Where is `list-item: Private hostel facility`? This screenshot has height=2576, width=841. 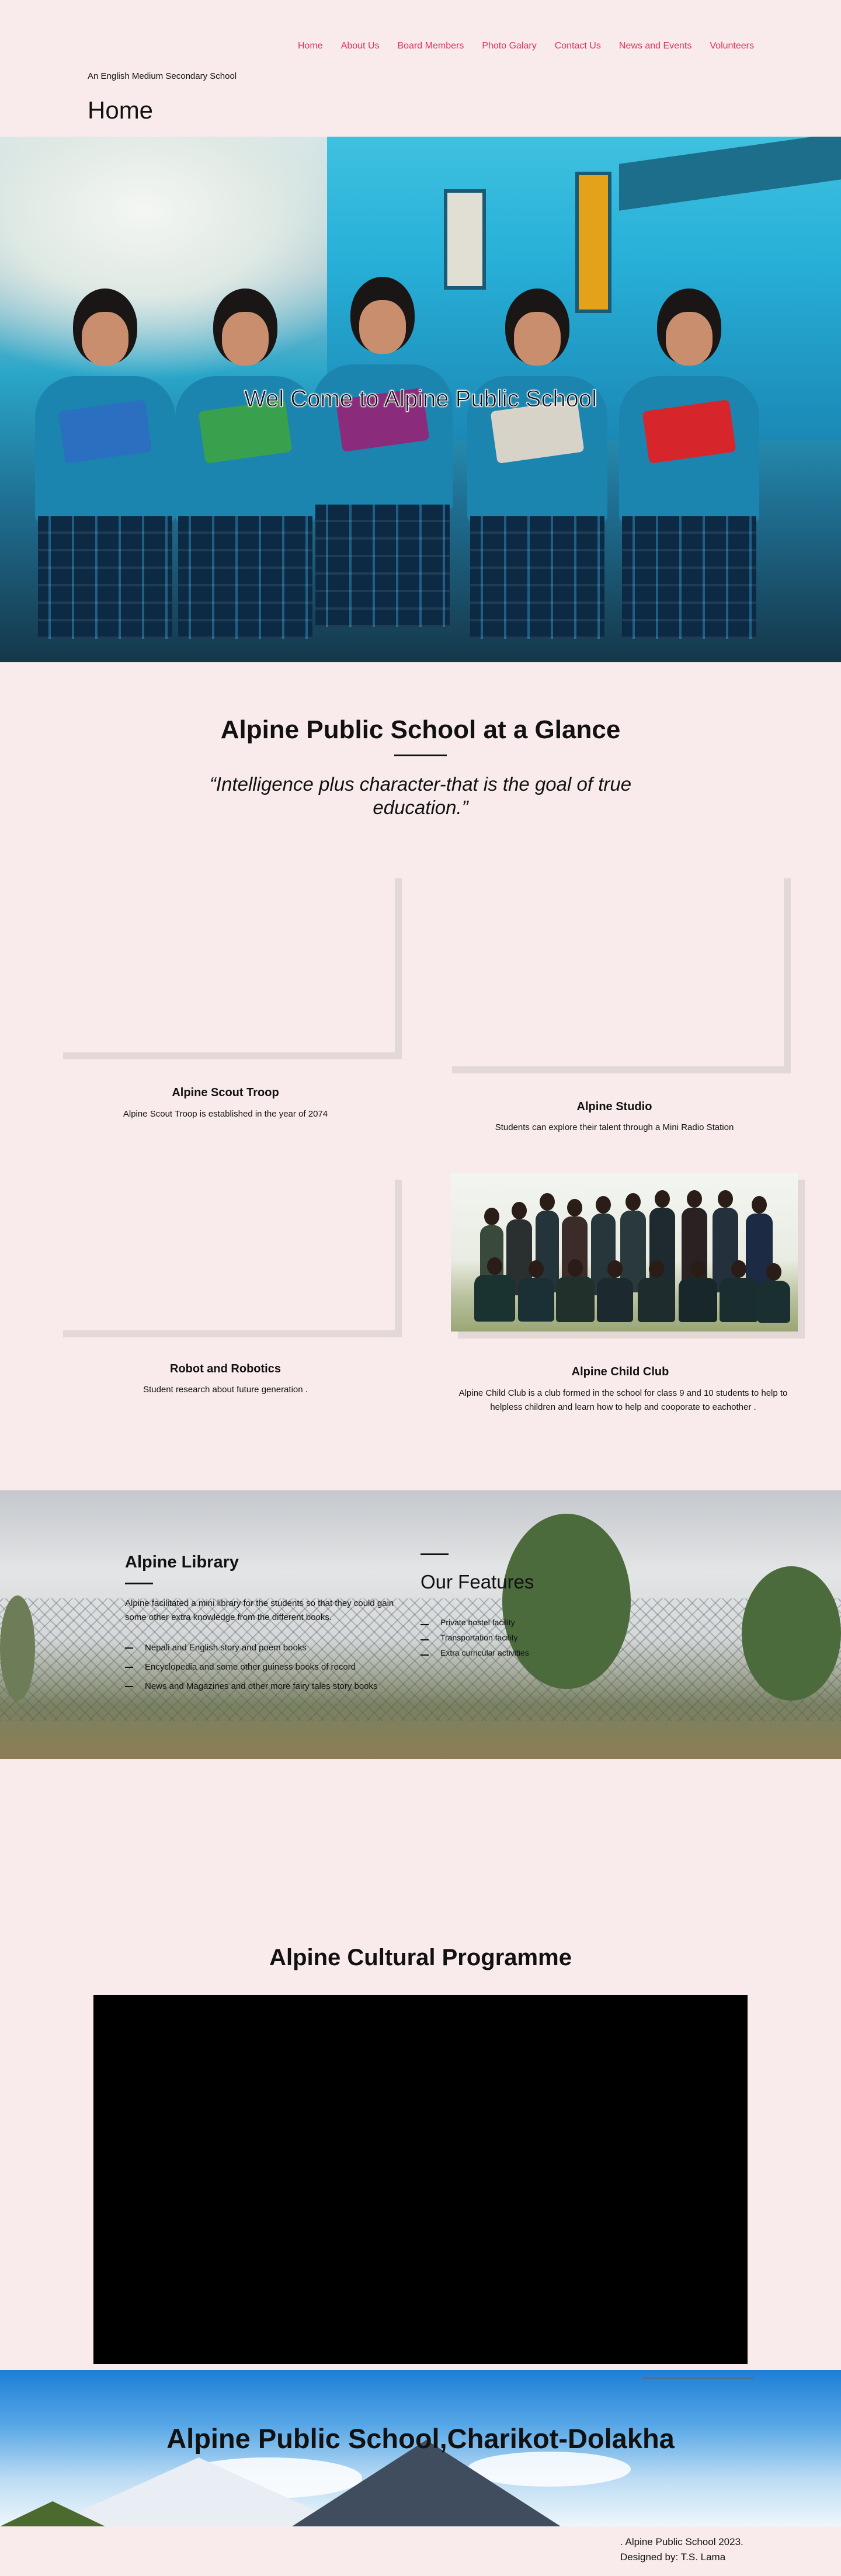
list-item: Private hostel facility is located at coordinates (531, 1623).